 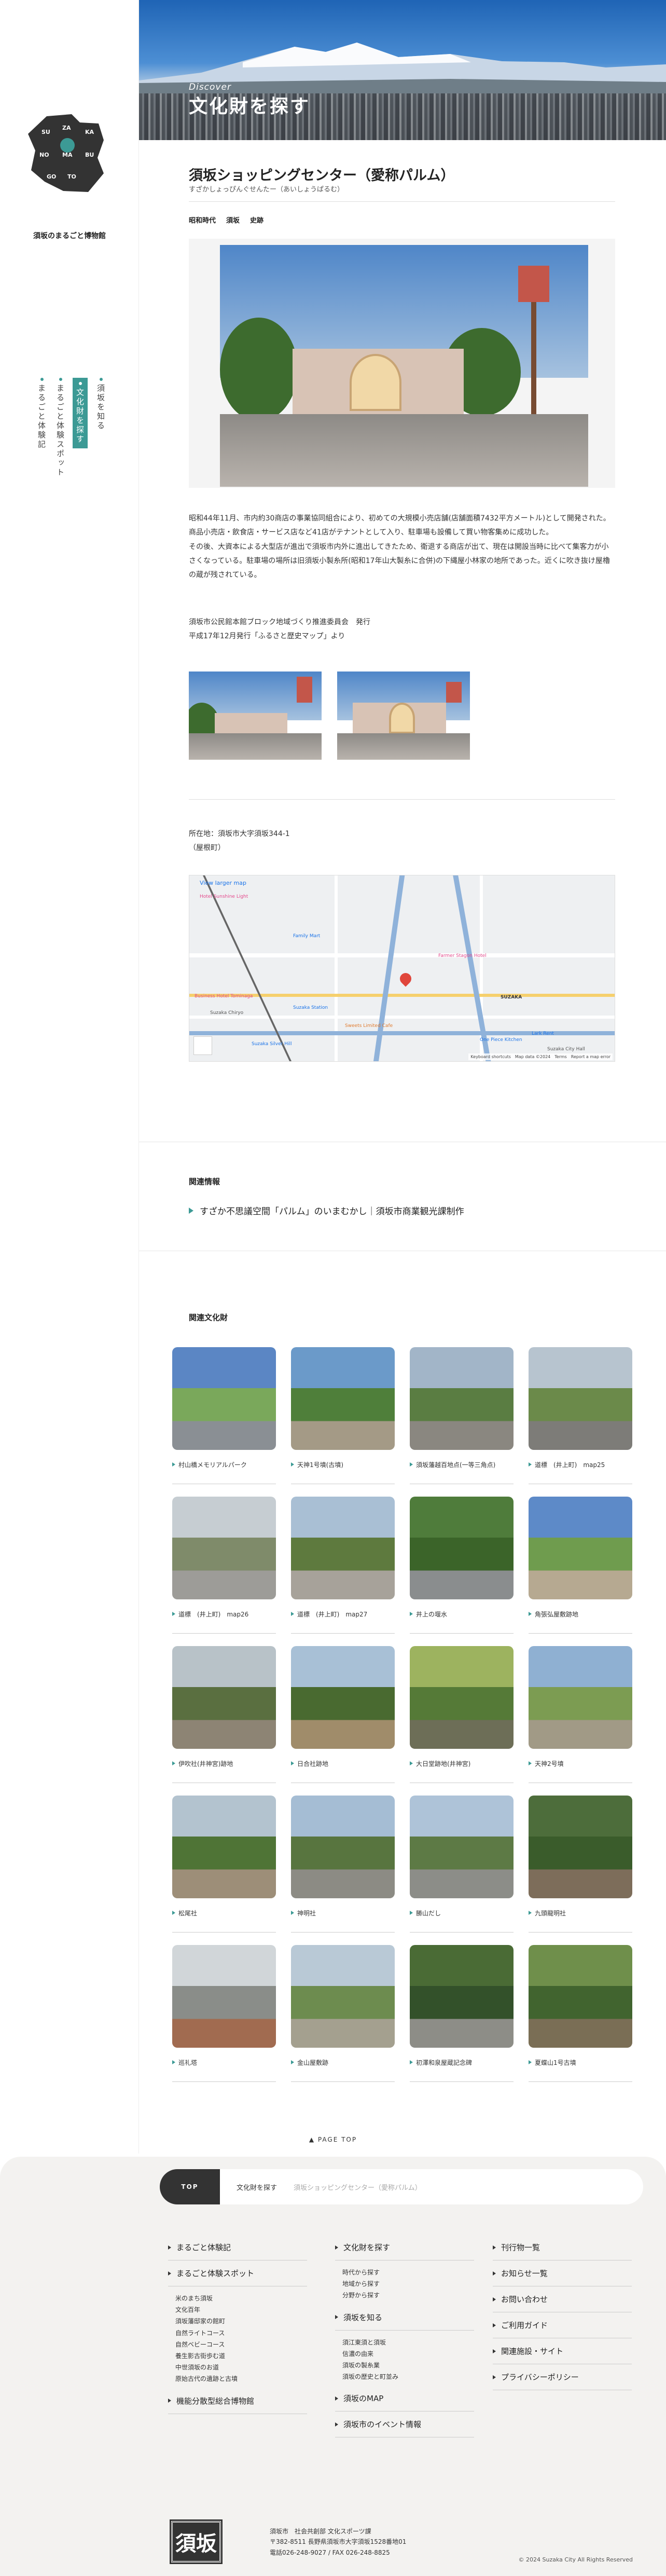 I want to click on tag-era: 昭和時代, so click(x=202, y=220).